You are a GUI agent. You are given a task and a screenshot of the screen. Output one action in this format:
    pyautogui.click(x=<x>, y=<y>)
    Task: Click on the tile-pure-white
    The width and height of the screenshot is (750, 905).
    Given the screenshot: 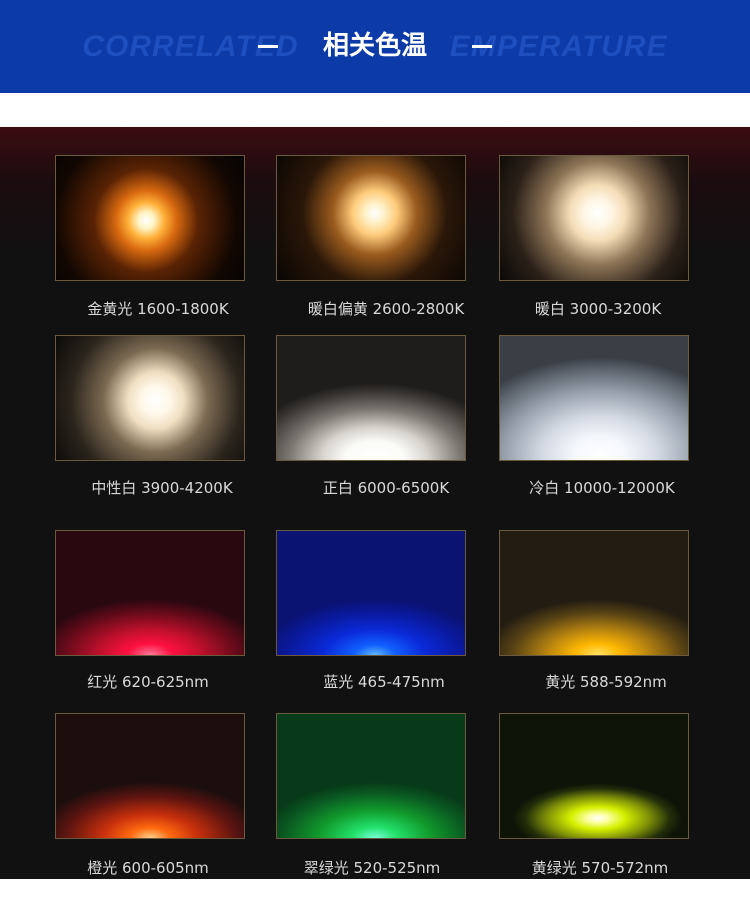 What is the action you would take?
    pyautogui.click(x=371, y=398)
    